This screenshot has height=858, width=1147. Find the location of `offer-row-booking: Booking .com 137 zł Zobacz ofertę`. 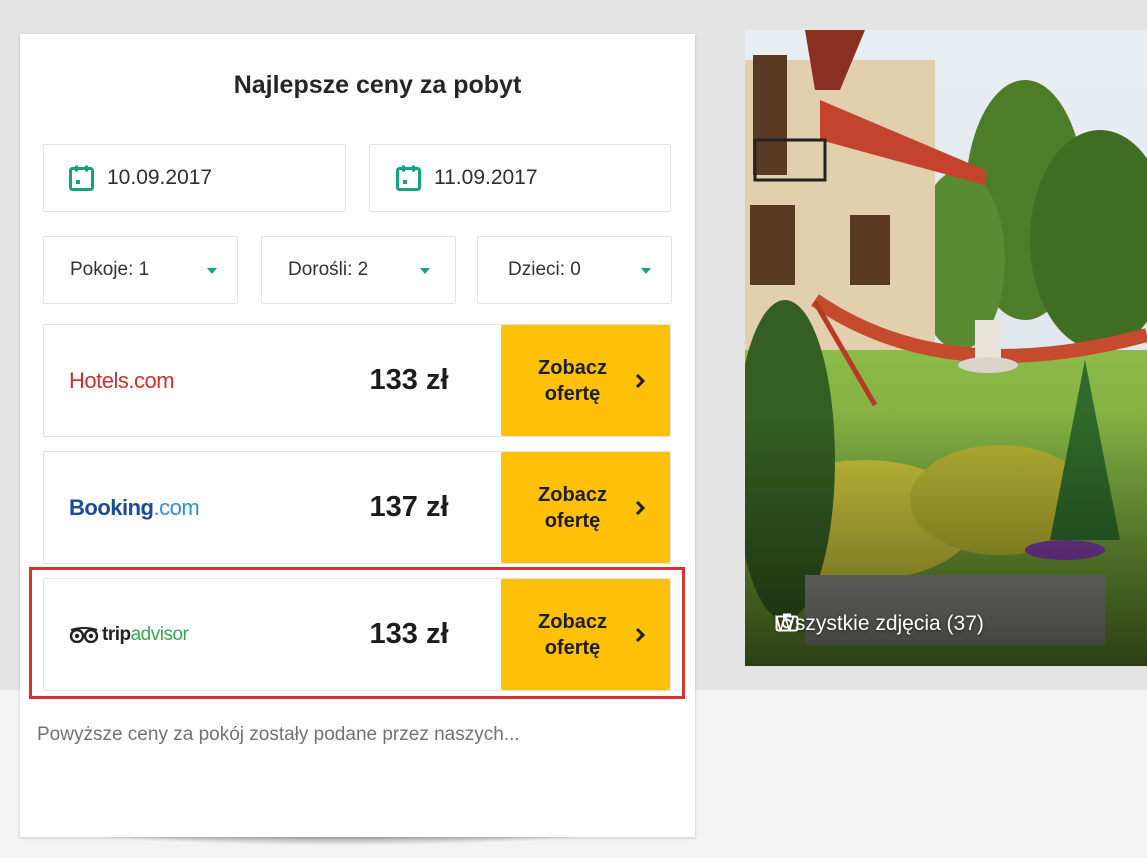

offer-row-booking: Booking .com 137 zł Zobacz ofertę is located at coordinates (357, 507).